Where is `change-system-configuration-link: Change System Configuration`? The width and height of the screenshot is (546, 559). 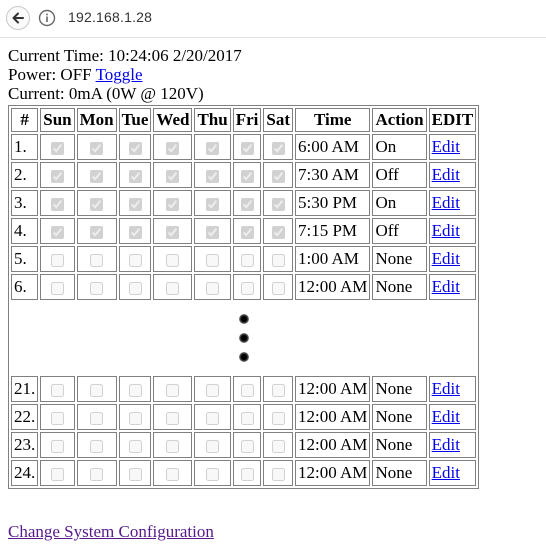 change-system-configuration-link: Change System Configuration is located at coordinates (111, 532).